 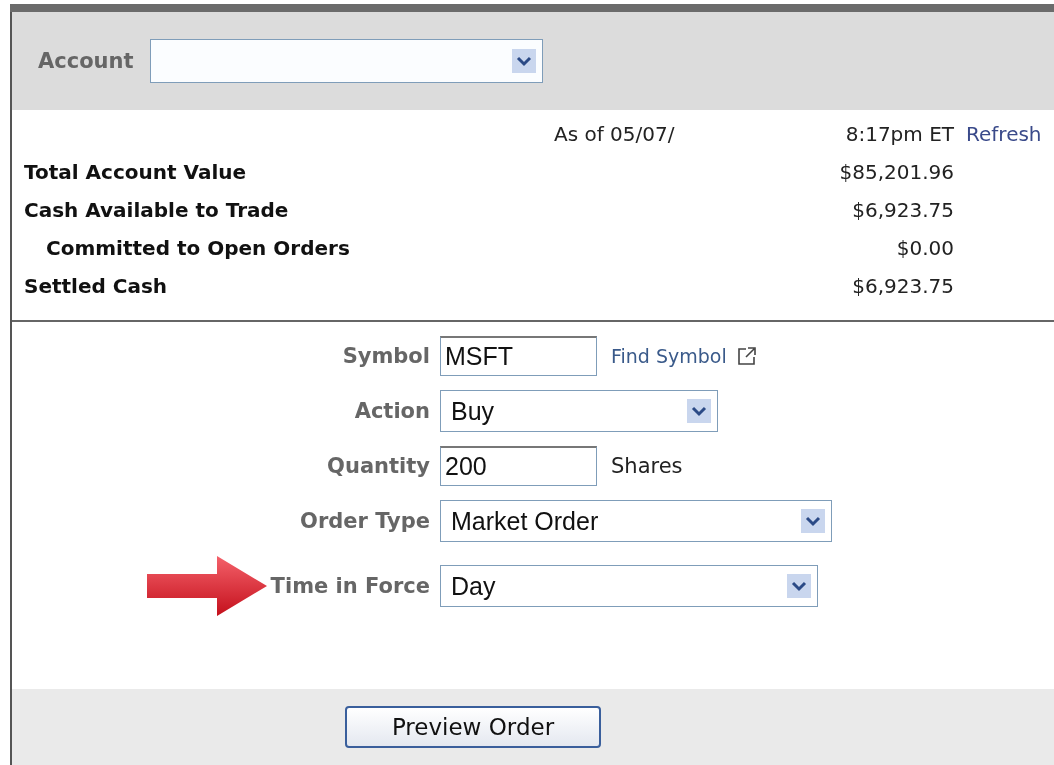 I want to click on balance-value: $0.00, so click(x=925, y=248).